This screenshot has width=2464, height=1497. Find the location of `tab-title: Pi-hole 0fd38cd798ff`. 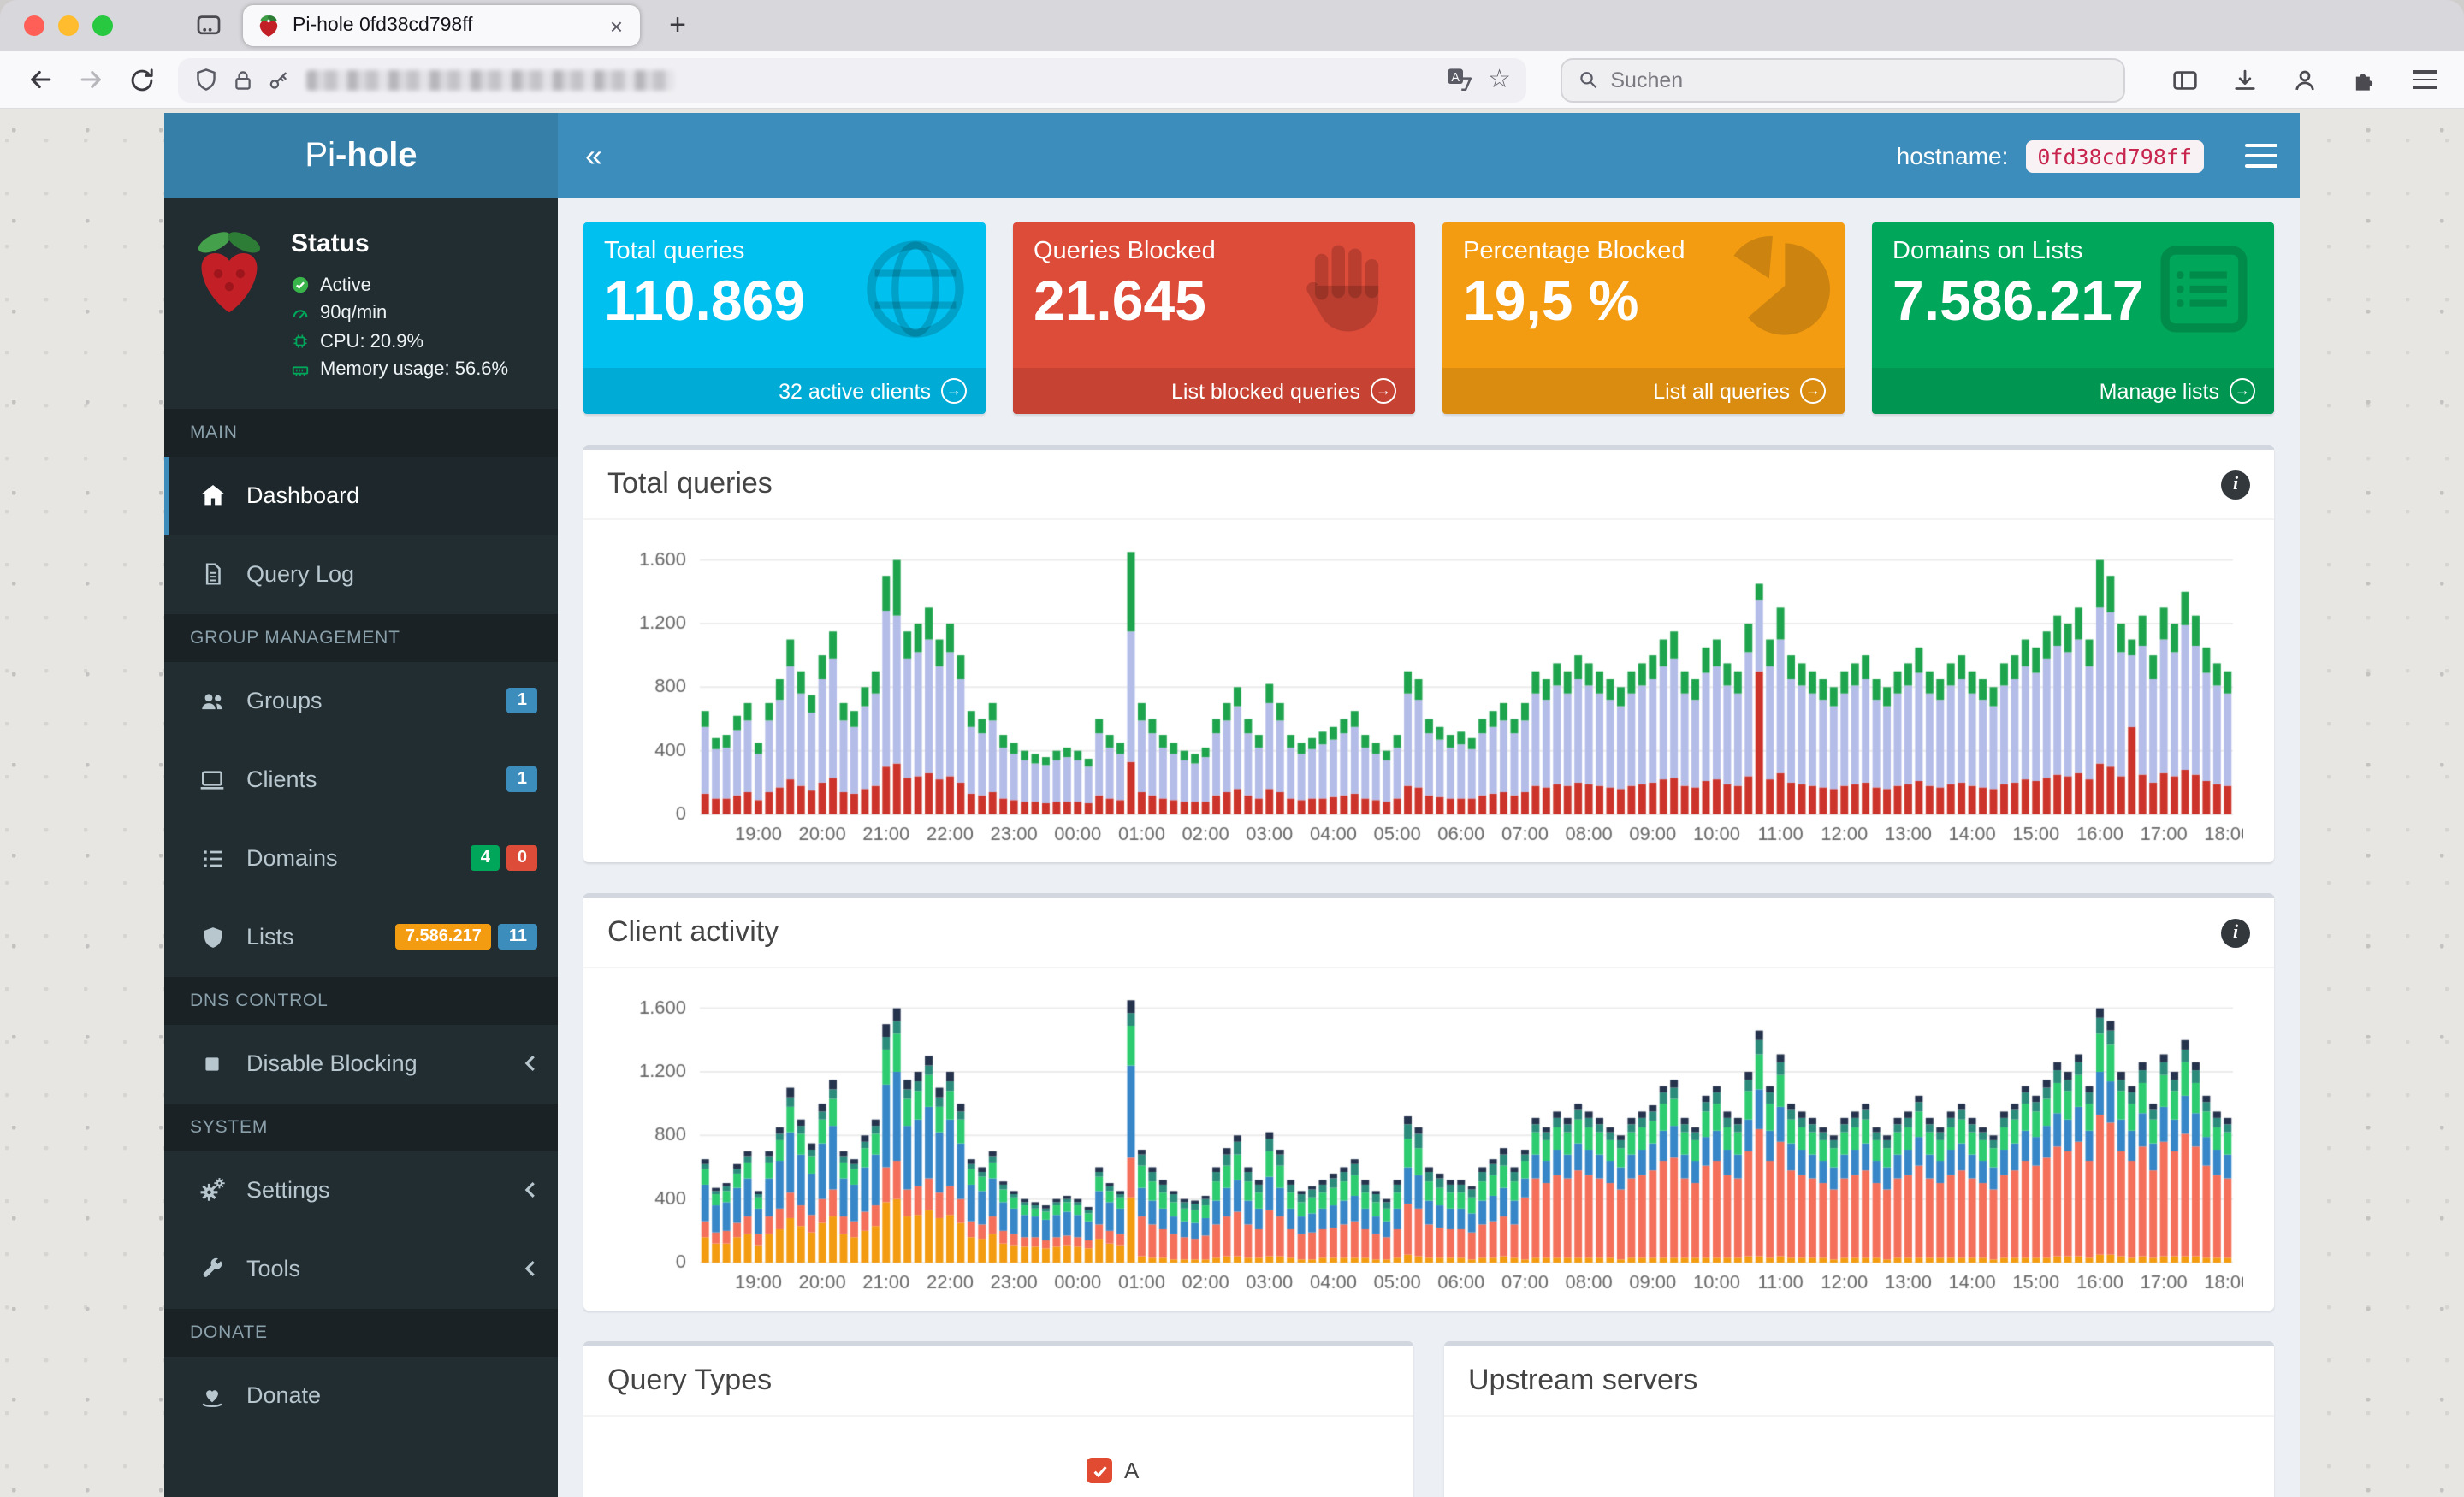

tab-title: Pi-hole 0fd38cd798ff is located at coordinates (383, 25).